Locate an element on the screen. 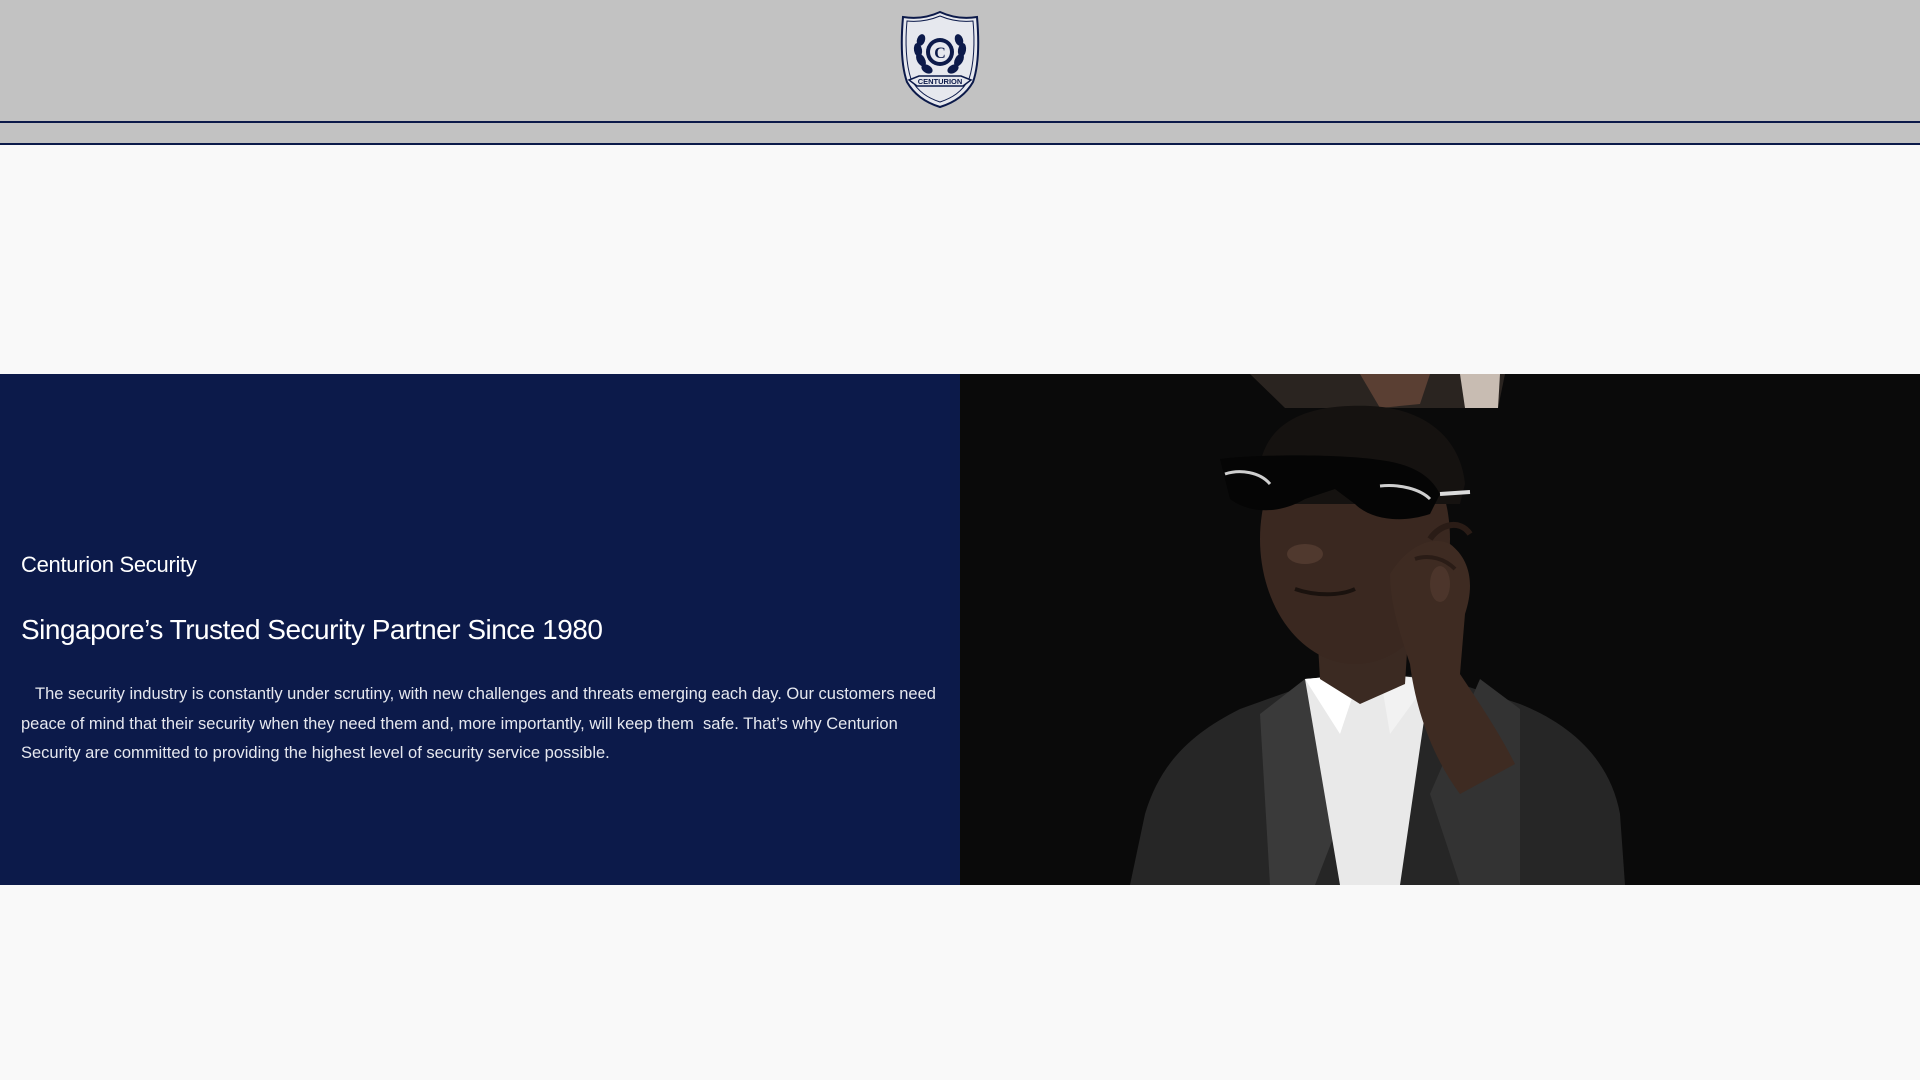 The image size is (1920, 1080). nav-bar is located at coordinates (960, 133).